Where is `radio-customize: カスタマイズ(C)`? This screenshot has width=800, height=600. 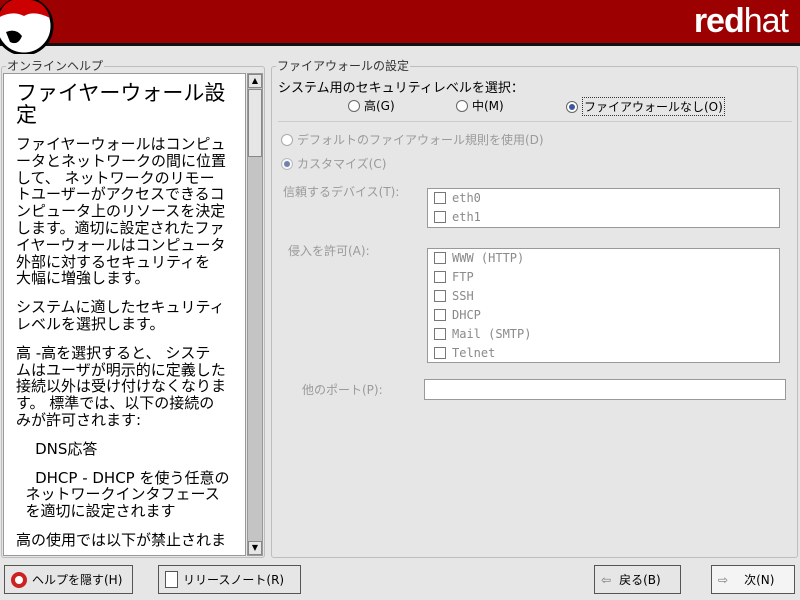 radio-customize: カスタマイズ(C) is located at coordinates (333, 163).